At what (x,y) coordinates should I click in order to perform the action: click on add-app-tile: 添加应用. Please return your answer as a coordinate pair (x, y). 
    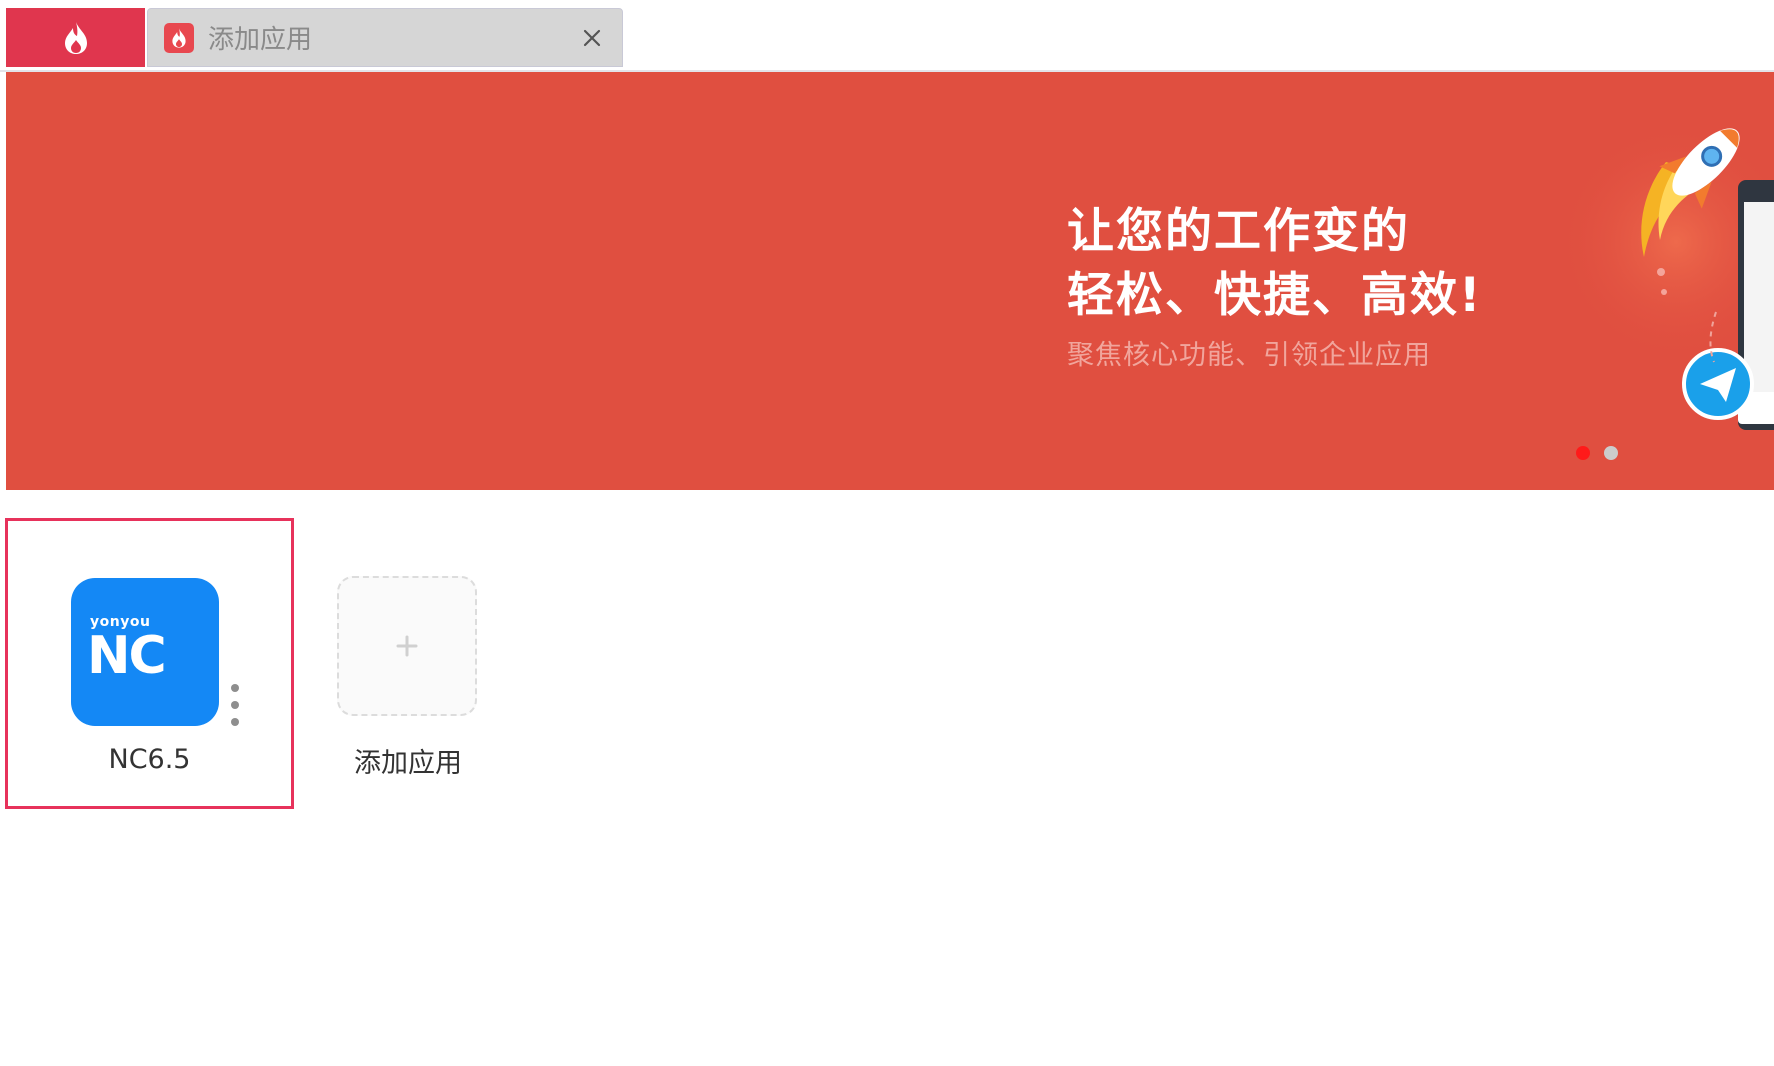
    Looking at the image, I should click on (408, 677).